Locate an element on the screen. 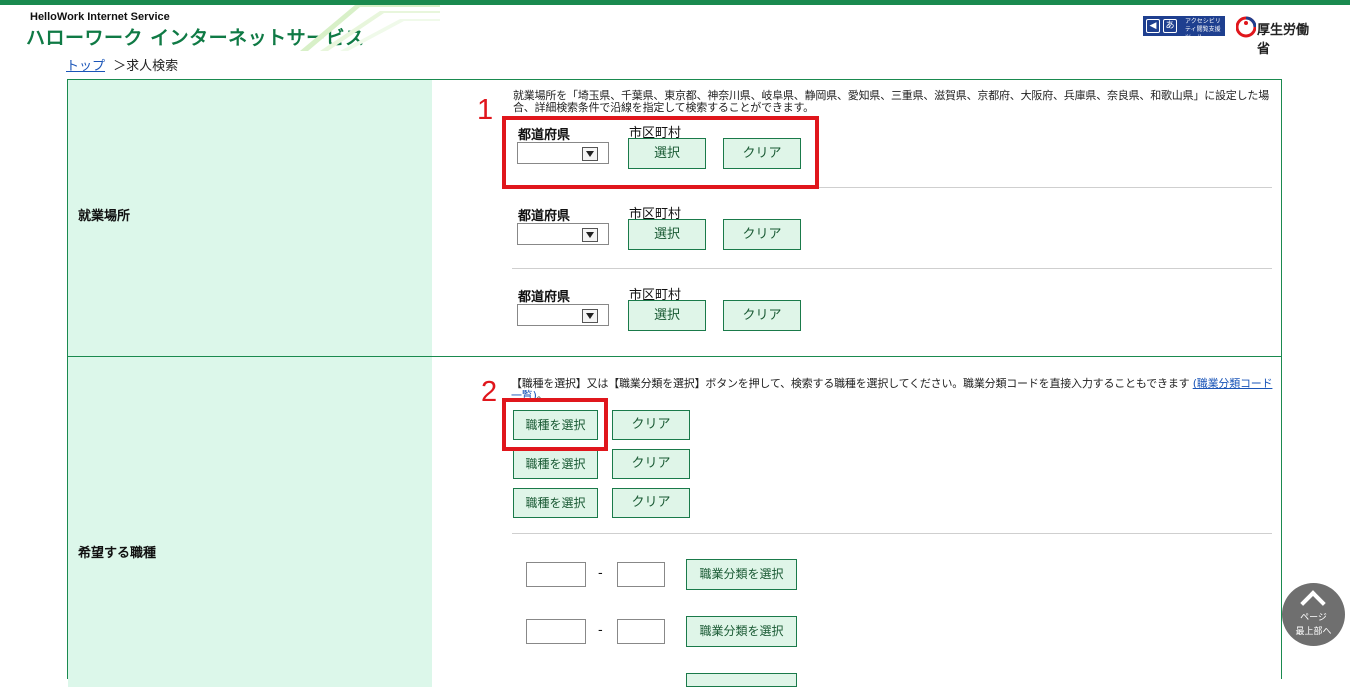 This screenshot has width=1350, height=687. occupation-label: 希望する職種 is located at coordinates (117, 553).